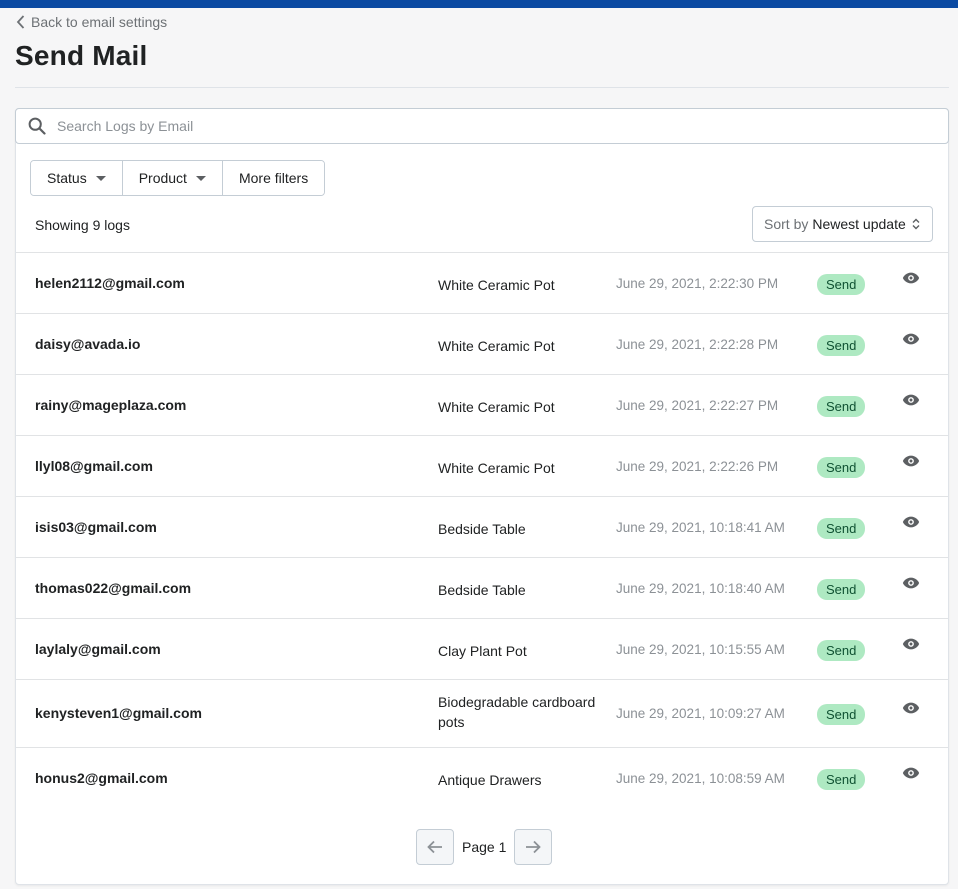 This screenshot has height=889, width=958. I want to click on log-email: daisy@avada.io, so click(88, 344).